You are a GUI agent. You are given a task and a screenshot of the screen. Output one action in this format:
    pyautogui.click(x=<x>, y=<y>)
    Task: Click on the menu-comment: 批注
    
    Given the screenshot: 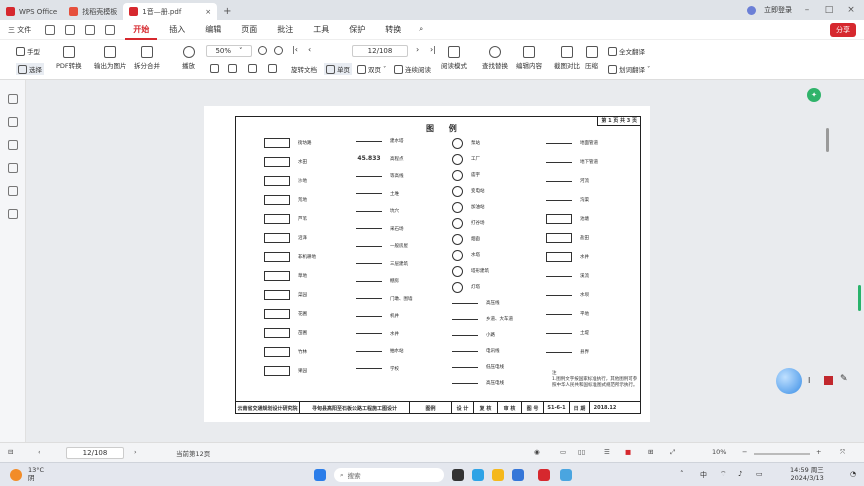 What is the action you would take?
    pyautogui.click(x=285, y=30)
    